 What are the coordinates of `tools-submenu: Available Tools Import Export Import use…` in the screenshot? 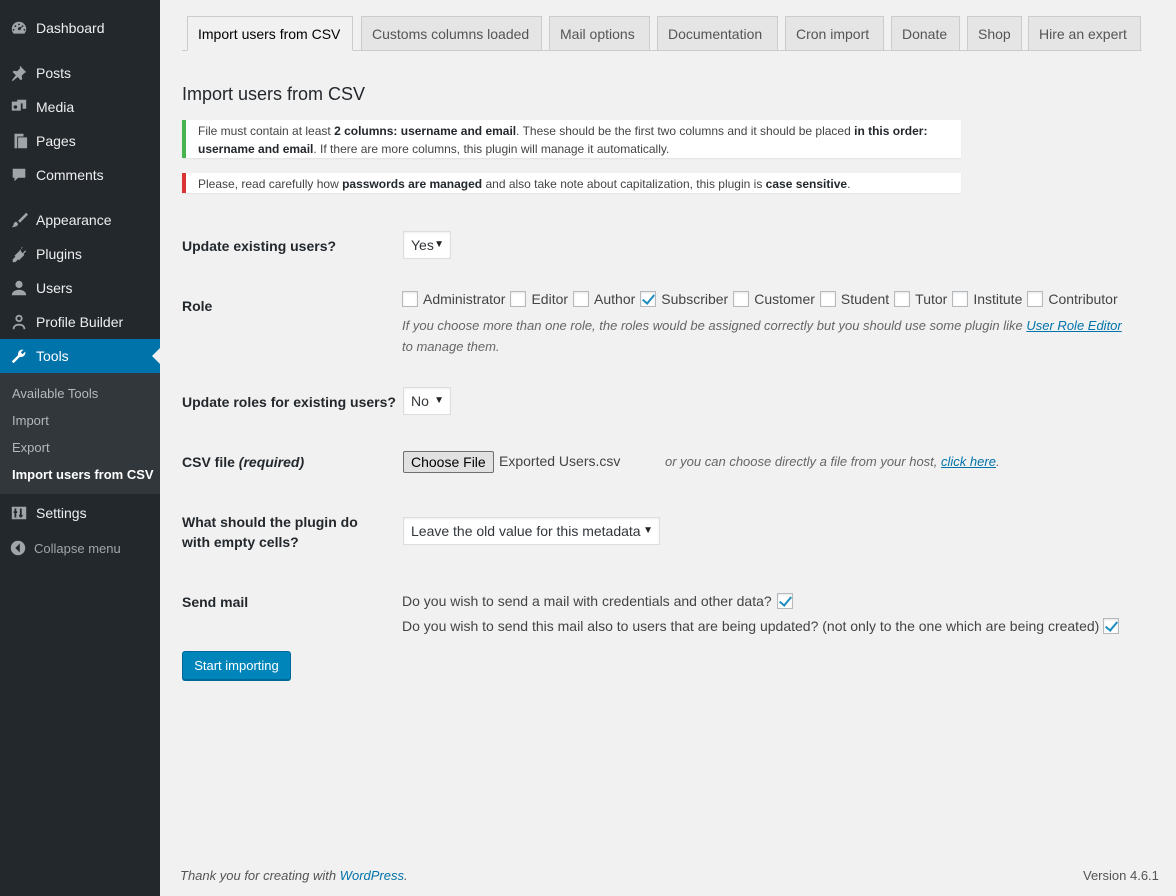 It's located at (80, 433).